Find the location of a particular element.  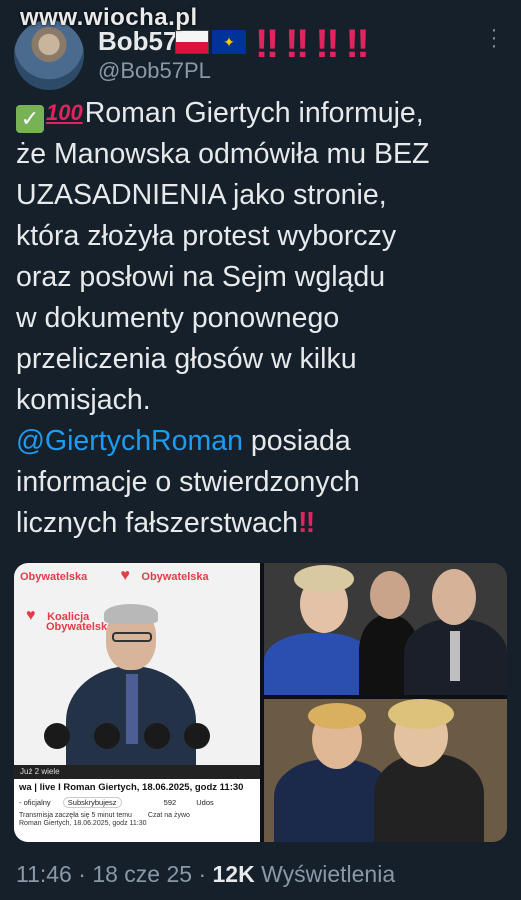

flag-eu-icon: ✦ is located at coordinates (229, 42).